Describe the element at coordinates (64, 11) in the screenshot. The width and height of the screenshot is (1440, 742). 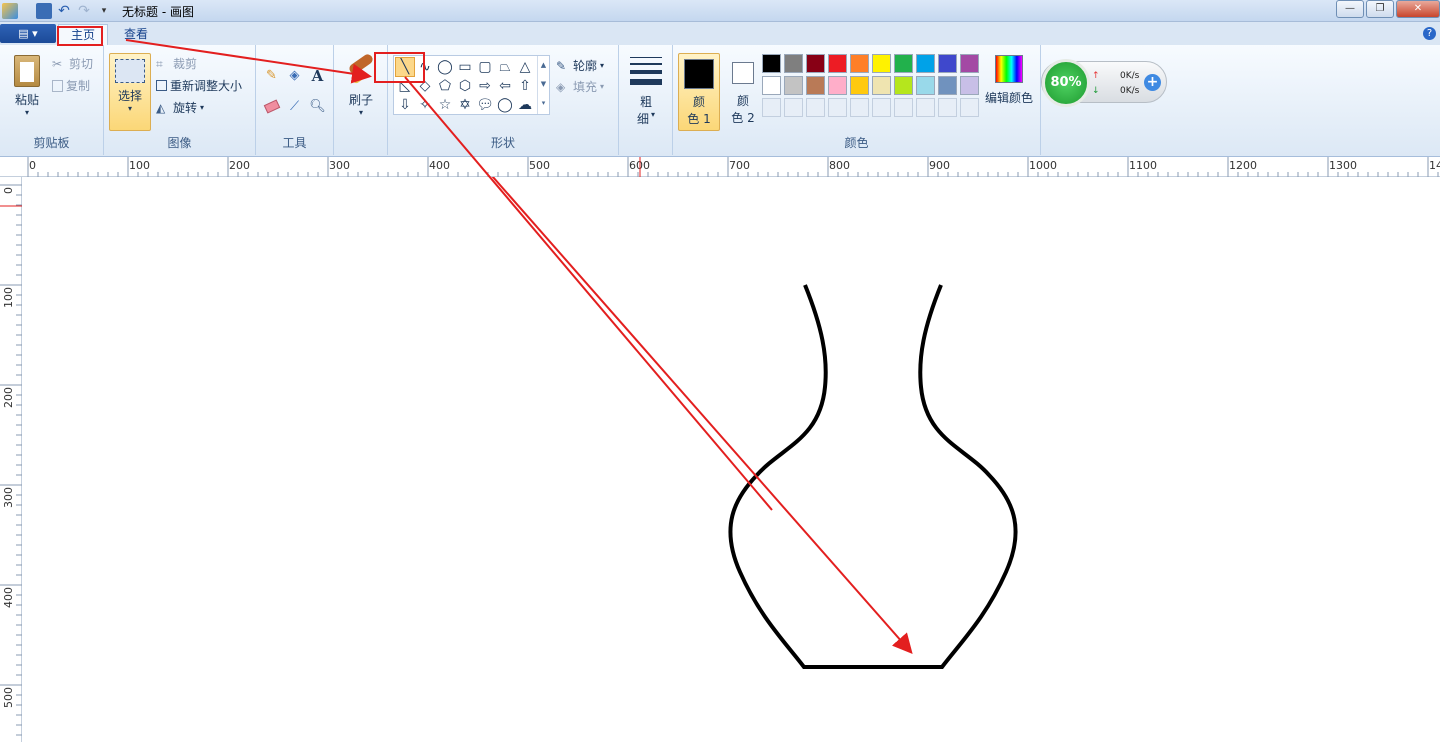
I see `undo-icon: ↶` at that location.